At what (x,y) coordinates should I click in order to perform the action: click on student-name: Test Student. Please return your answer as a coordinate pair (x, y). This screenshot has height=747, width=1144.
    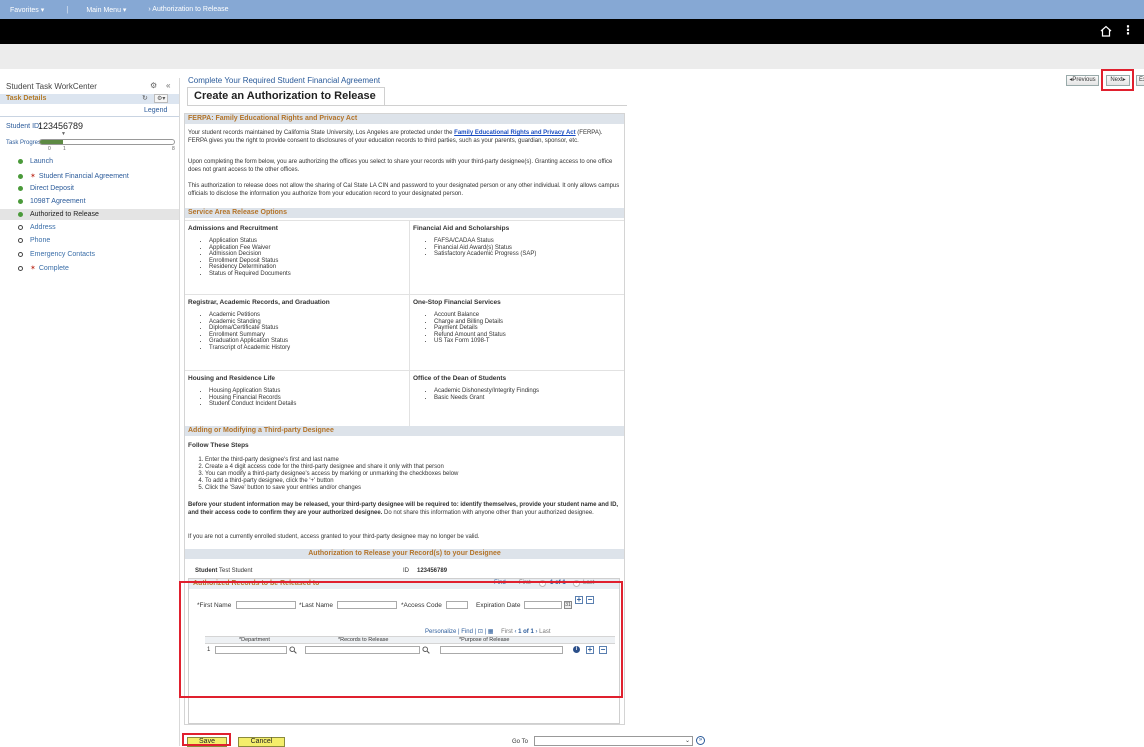
    Looking at the image, I should click on (236, 571).